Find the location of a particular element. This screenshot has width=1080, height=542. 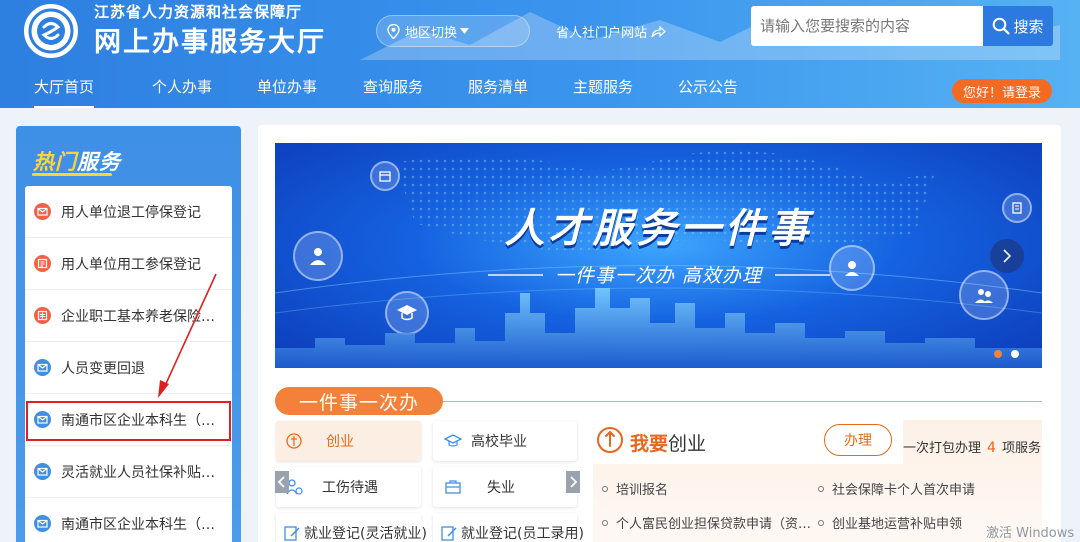

category-employee-hire: 就业登记(员工录用) is located at coordinates (508, 527).